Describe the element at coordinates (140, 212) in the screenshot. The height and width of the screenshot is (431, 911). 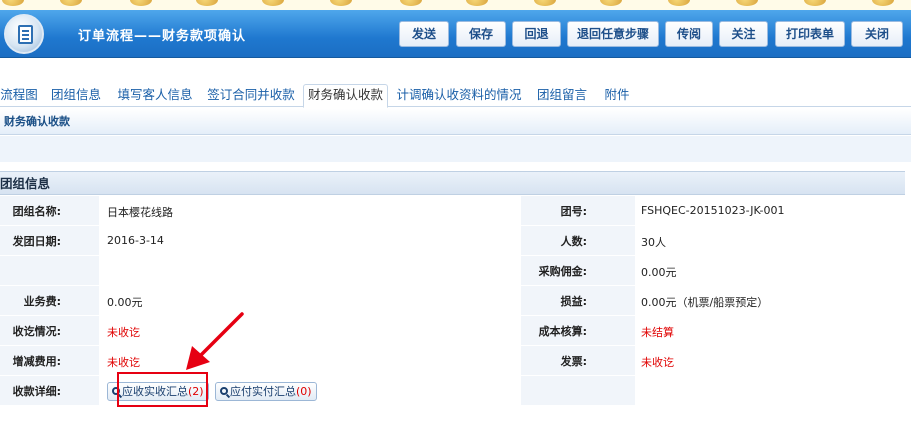
I see `group-name-value: 日本樱花线路` at that location.